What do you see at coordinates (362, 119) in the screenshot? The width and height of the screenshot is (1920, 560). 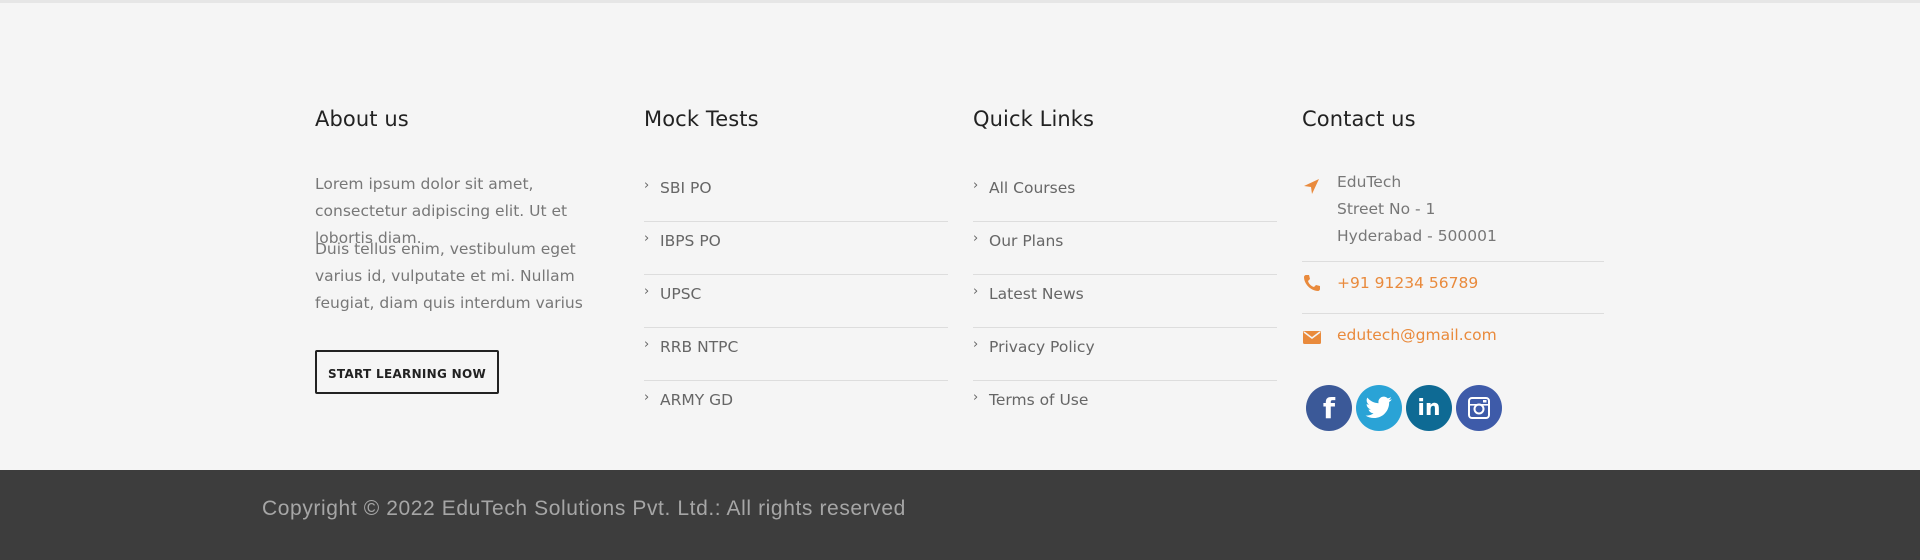 I see `about-title: About us` at bounding box center [362, 119].